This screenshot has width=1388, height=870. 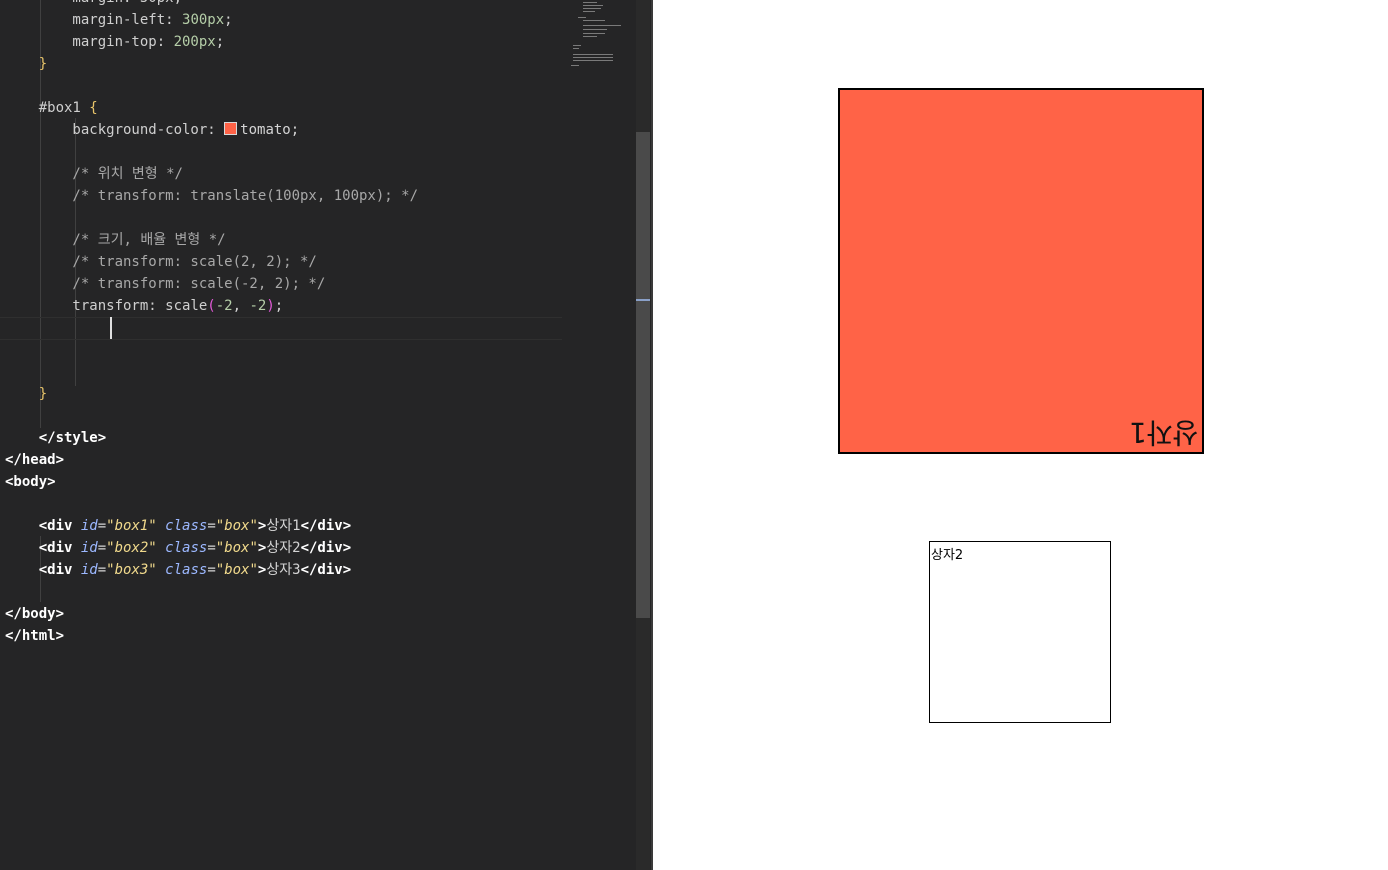 What do you see at coordinates (270, 306) in the screenshot?
I see `code-token: )` at bounding box center [270, 306].